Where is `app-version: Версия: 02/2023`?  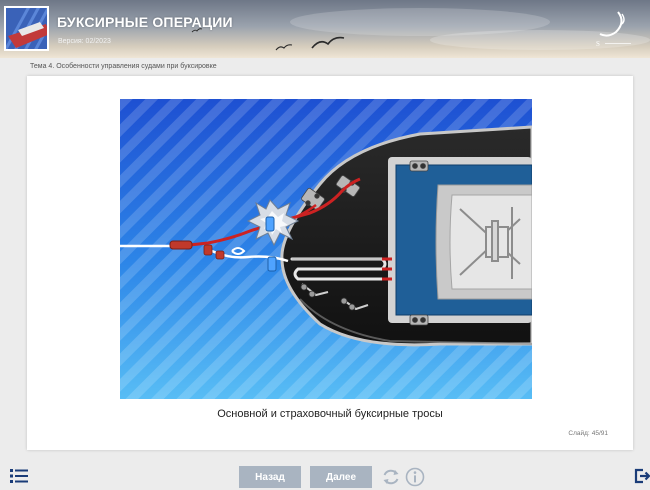
app-version: Версия: 02/2023 is located at coordinates (84, 41).